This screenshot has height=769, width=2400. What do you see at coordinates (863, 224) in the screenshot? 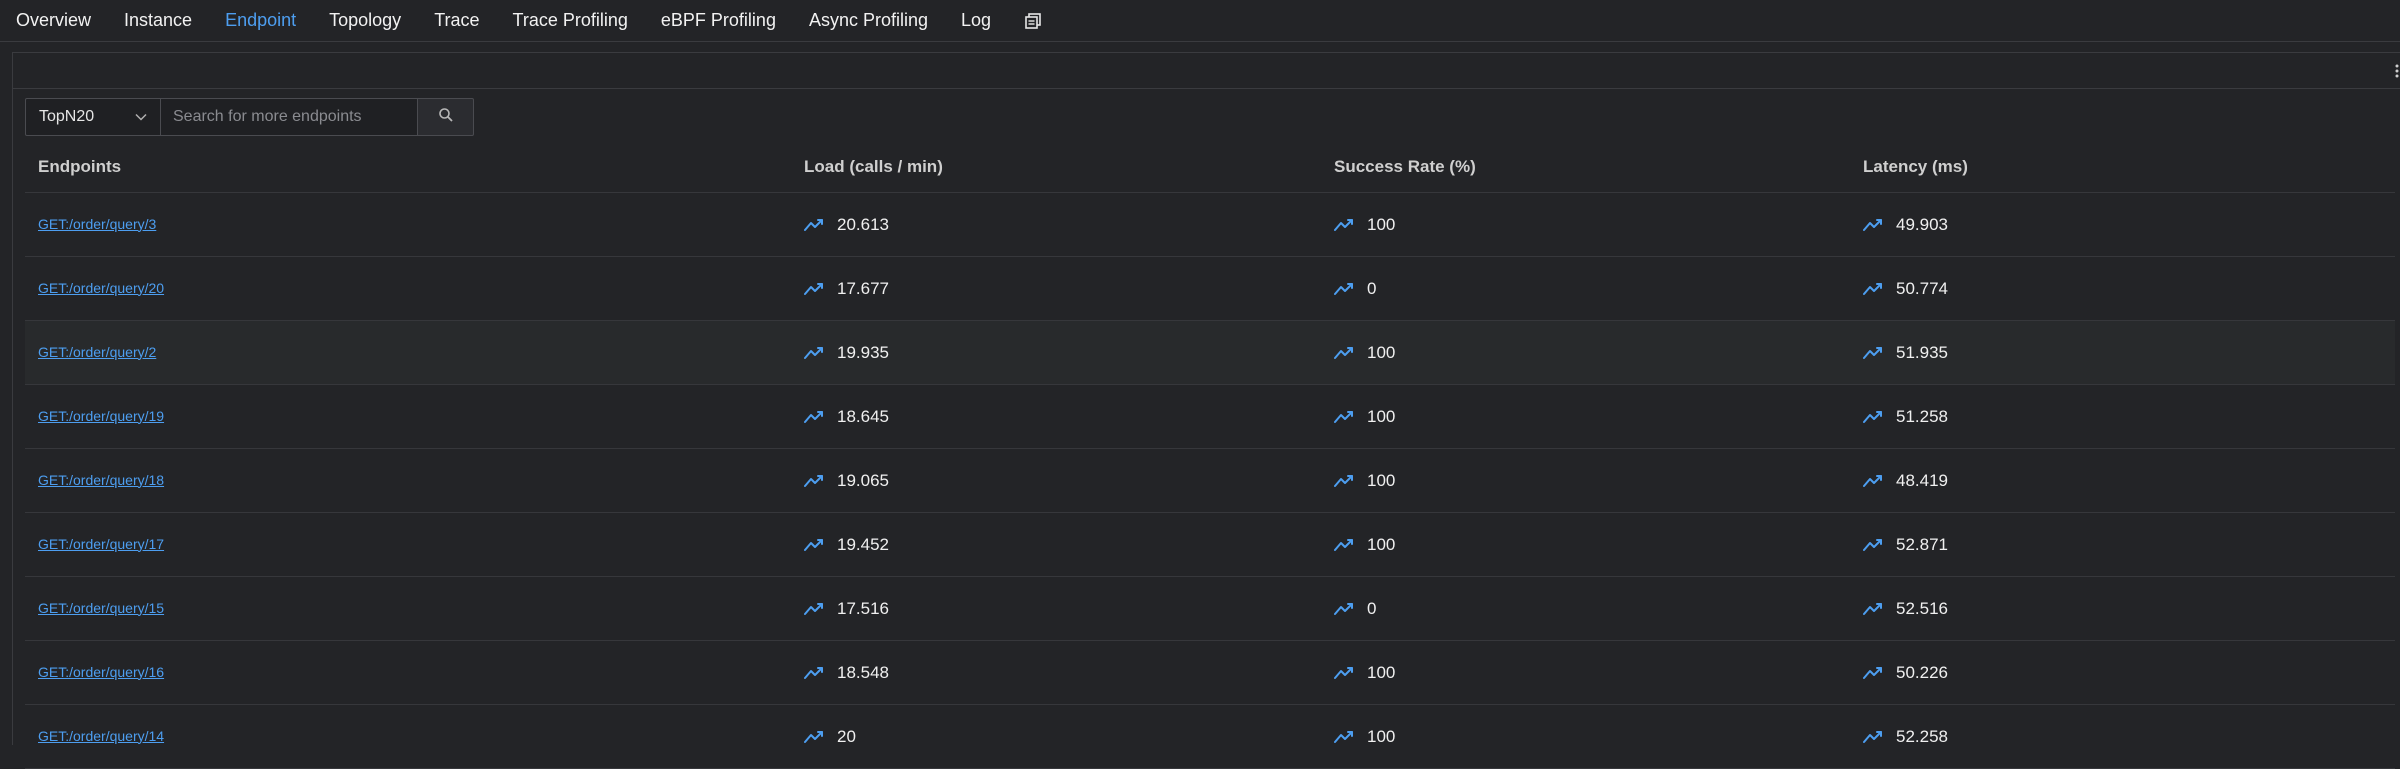
I see `load-value: 20.613` at bounding box center [863, 224].